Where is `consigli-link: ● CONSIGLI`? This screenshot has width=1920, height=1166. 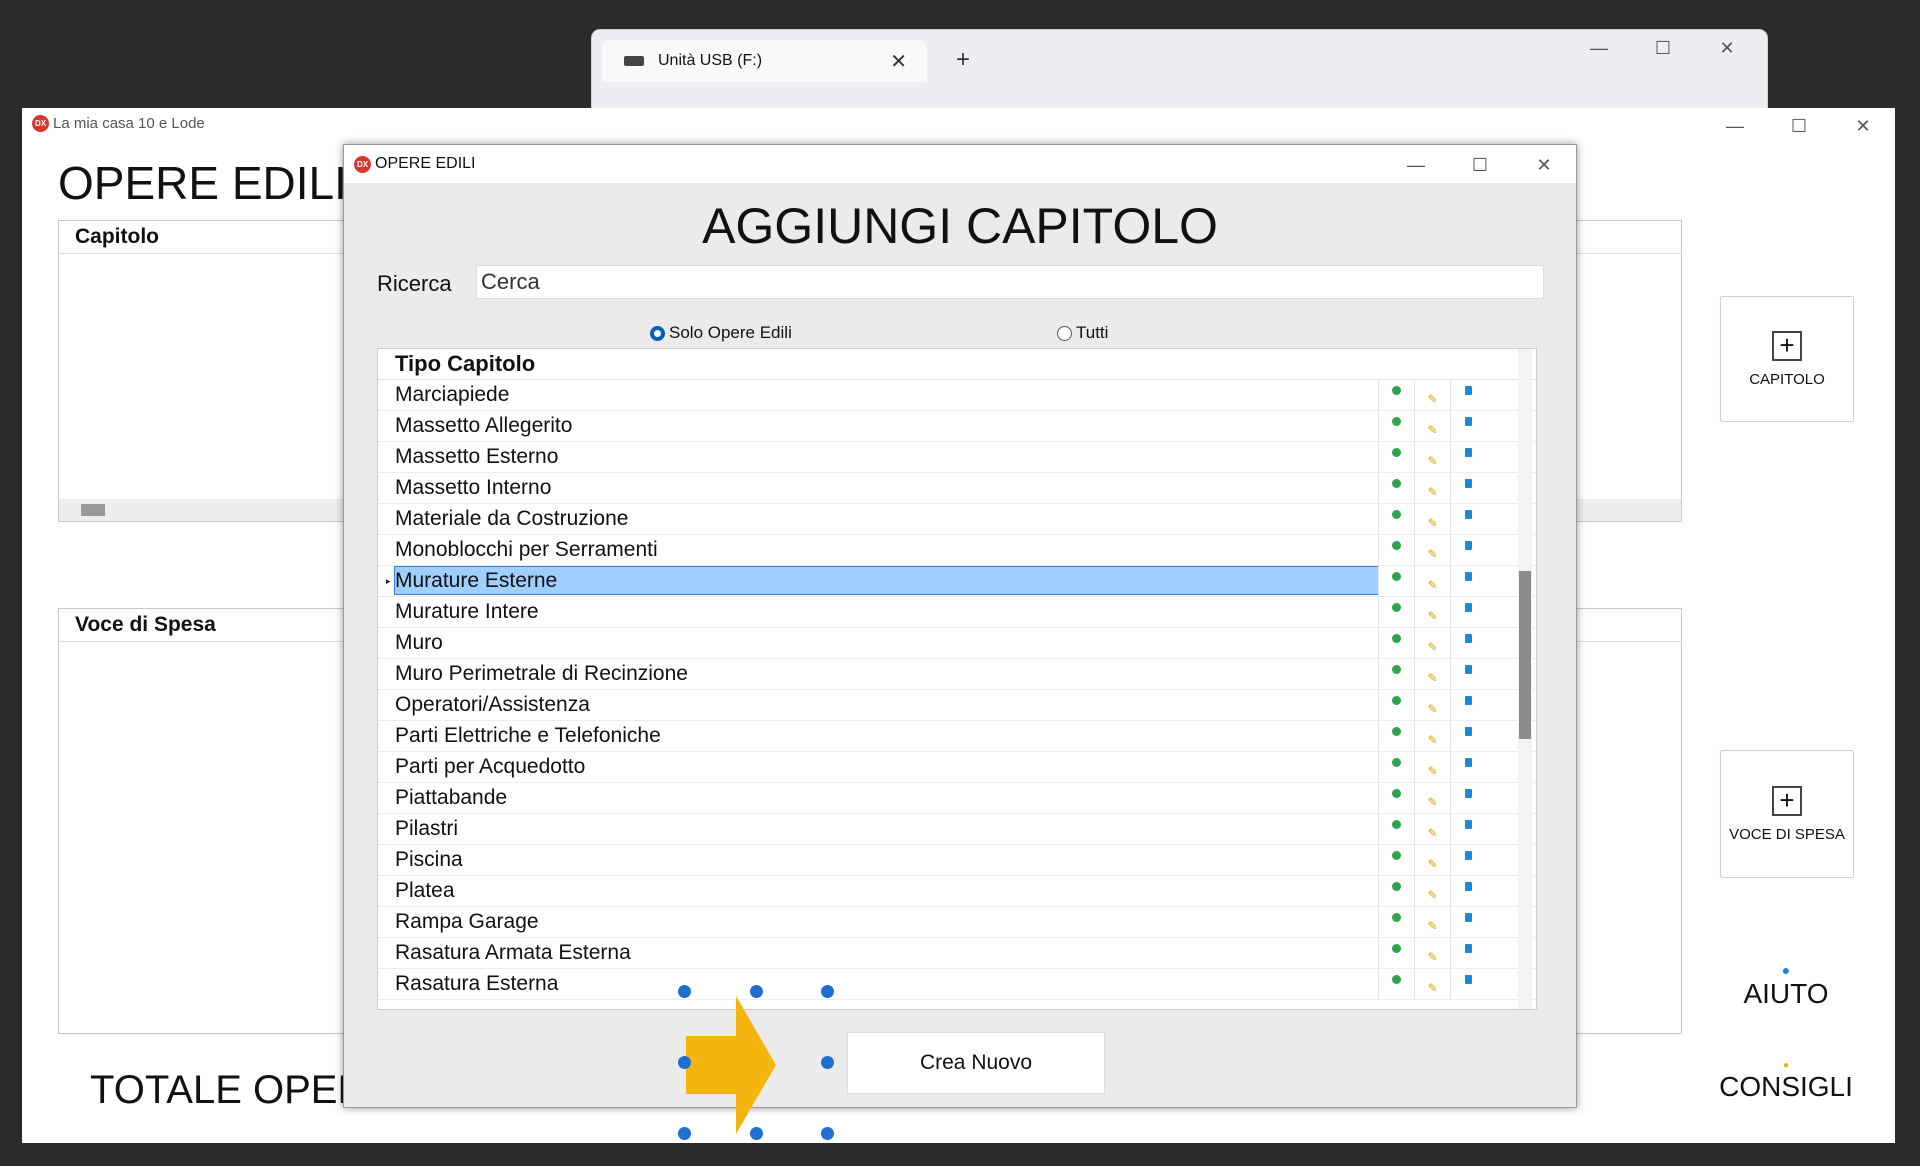
consigli-link: ● CONSIGLI is located at coordinates (1786, 1081).